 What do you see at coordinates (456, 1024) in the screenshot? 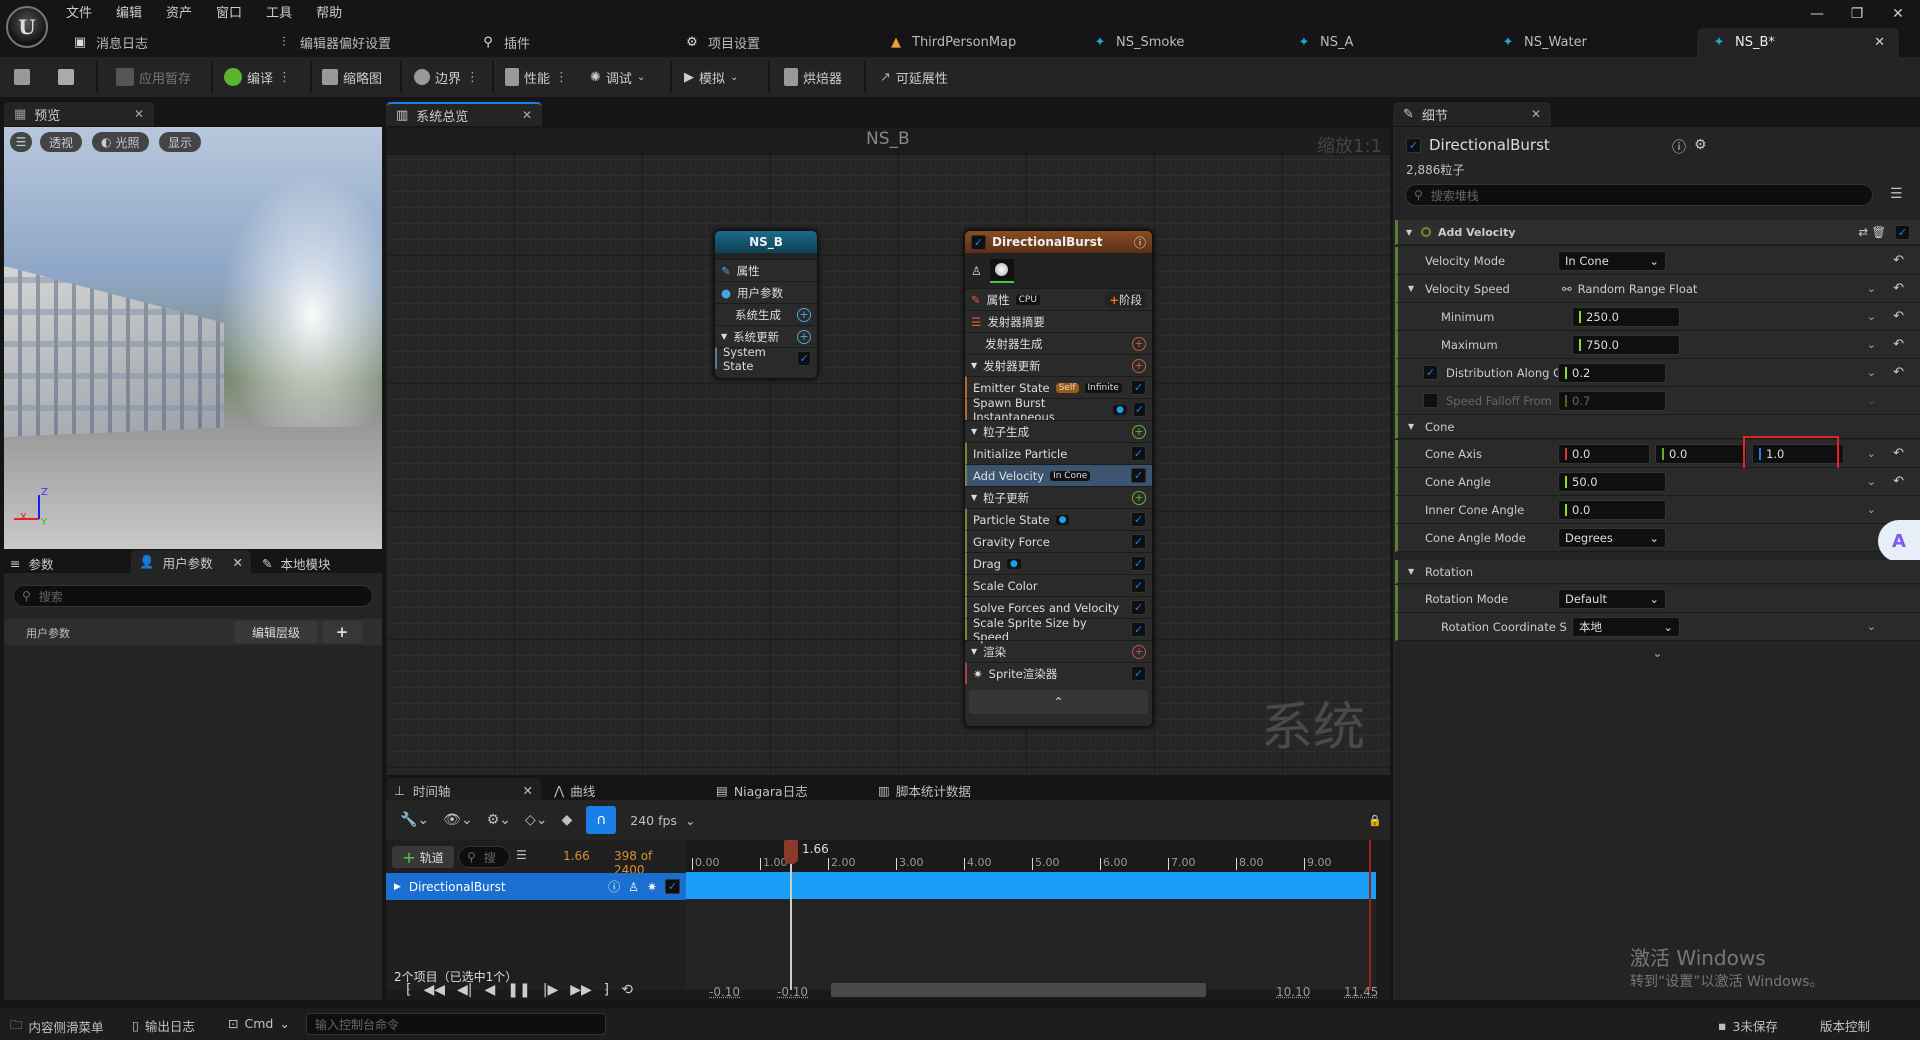
I see `console-input: 输入控制台命令` at bounding box center [456, 1024].